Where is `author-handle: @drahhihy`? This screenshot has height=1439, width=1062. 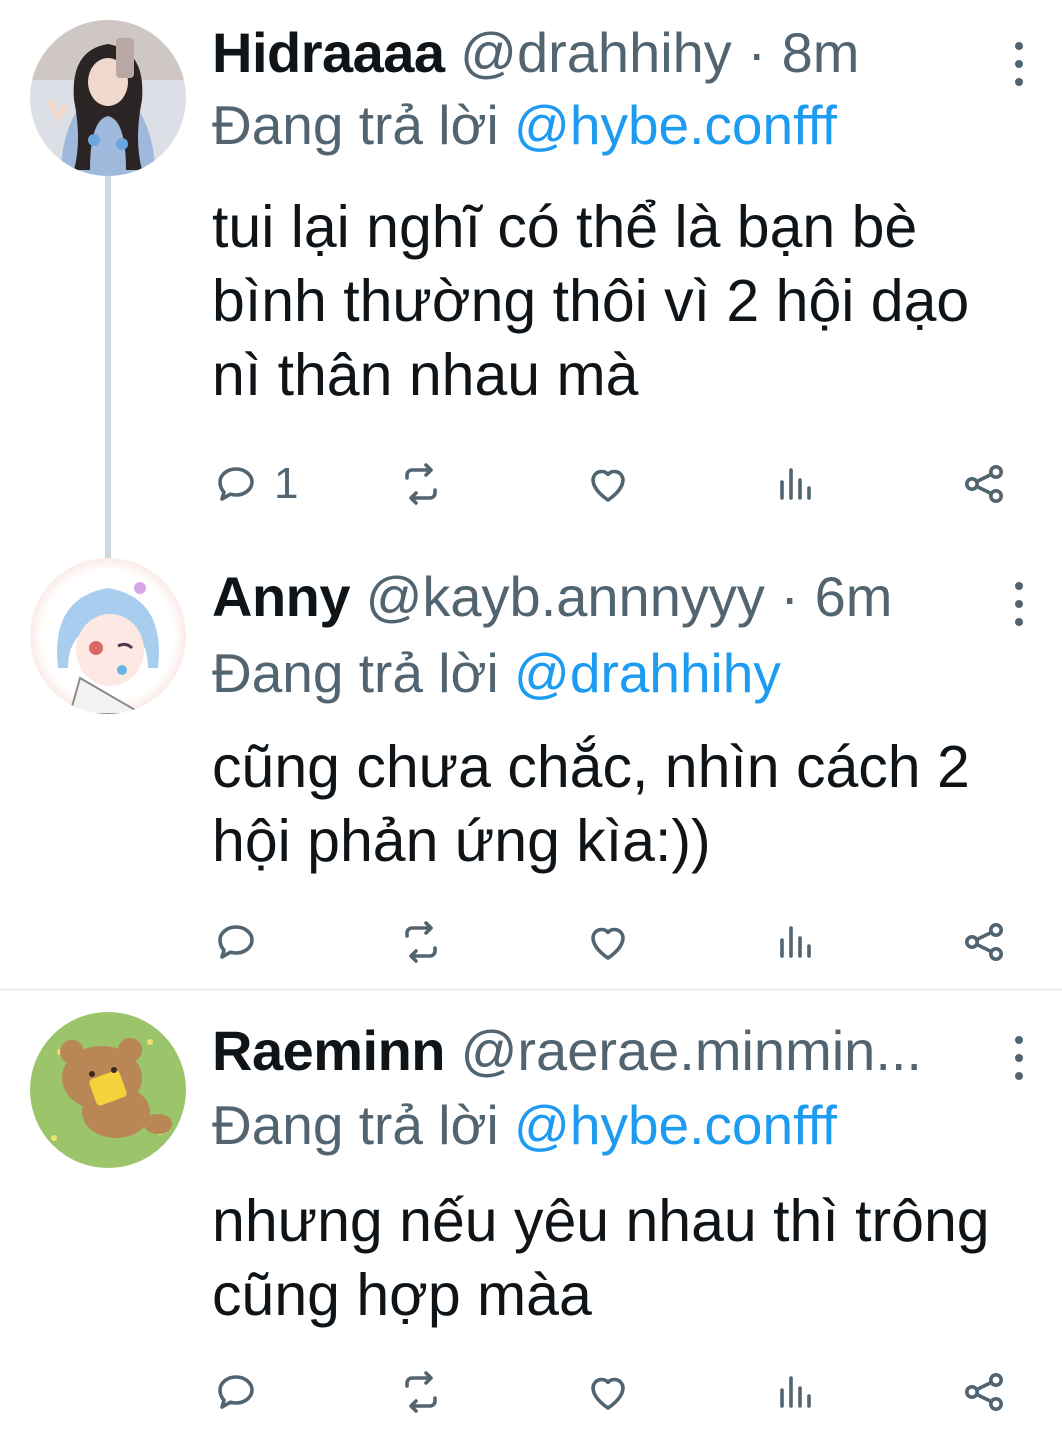 author-handle: @drahhihy is located at coordinates (596, 52).